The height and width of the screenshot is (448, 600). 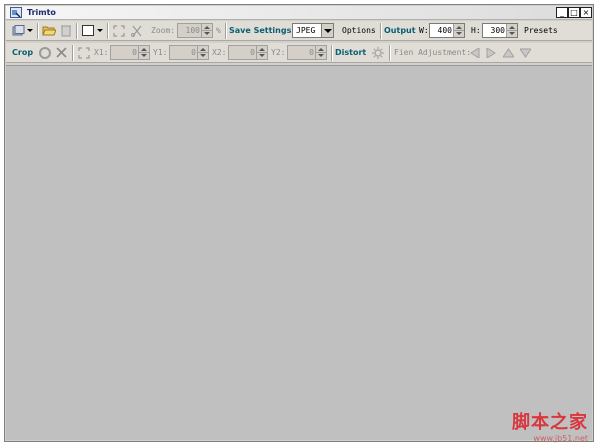 What do you see at coordinates (130, 52) in the screenshot?
I see `x1-stepper: 0` at bounding box center [130, 52].